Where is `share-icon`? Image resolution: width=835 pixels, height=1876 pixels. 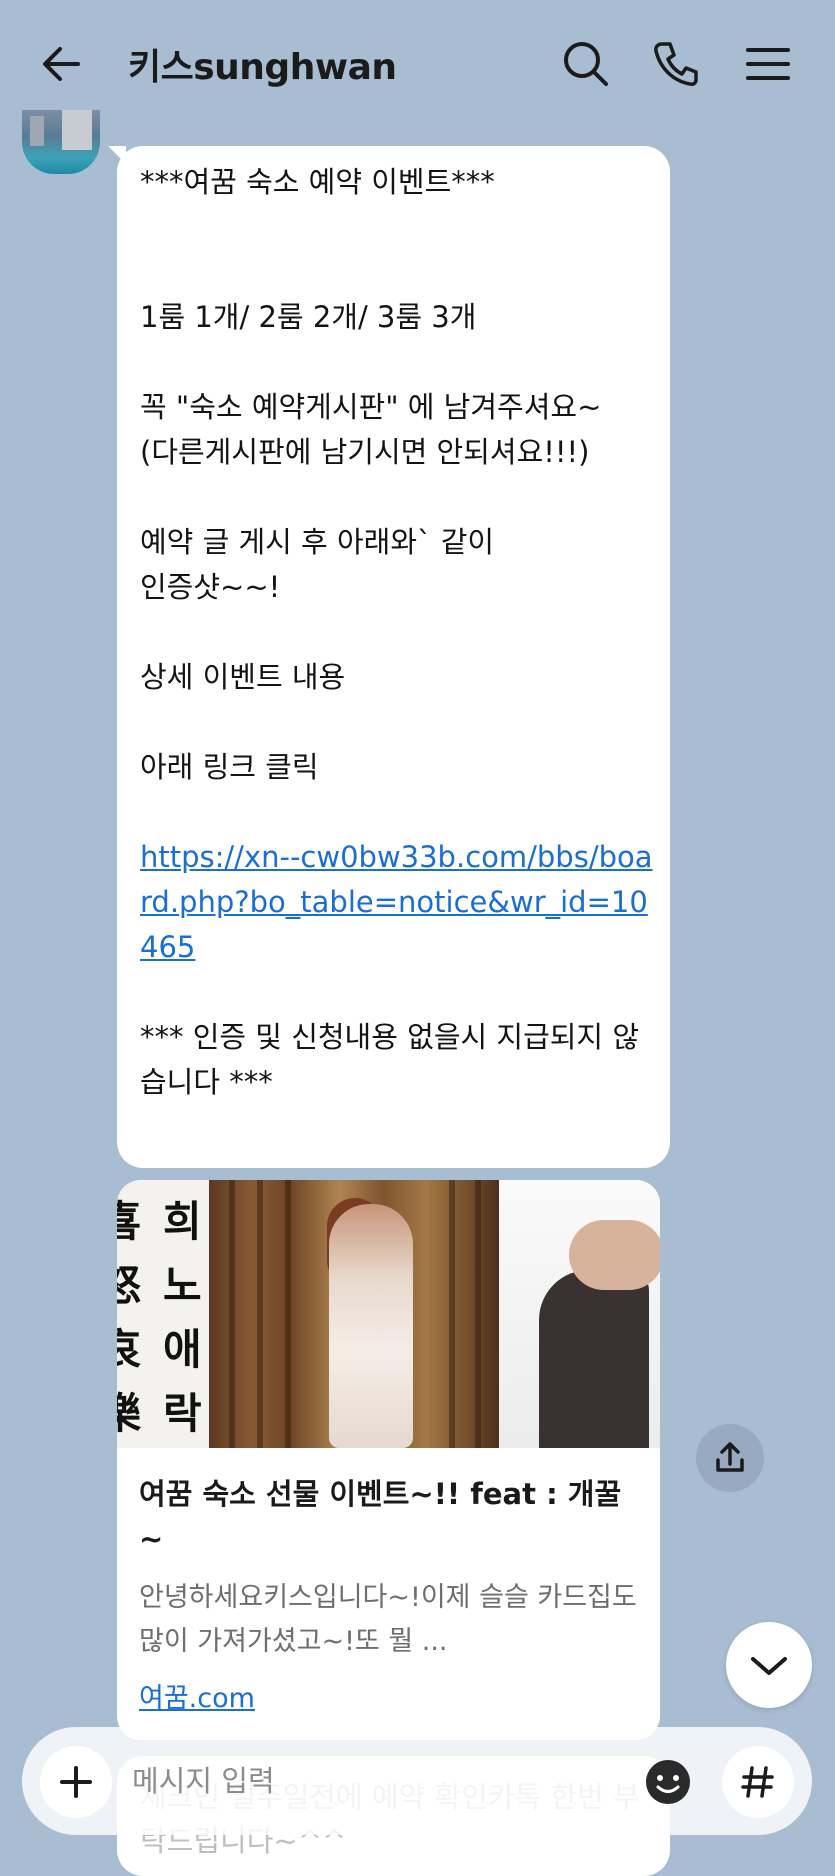 share-icon is located at coordinates (730, 1457).